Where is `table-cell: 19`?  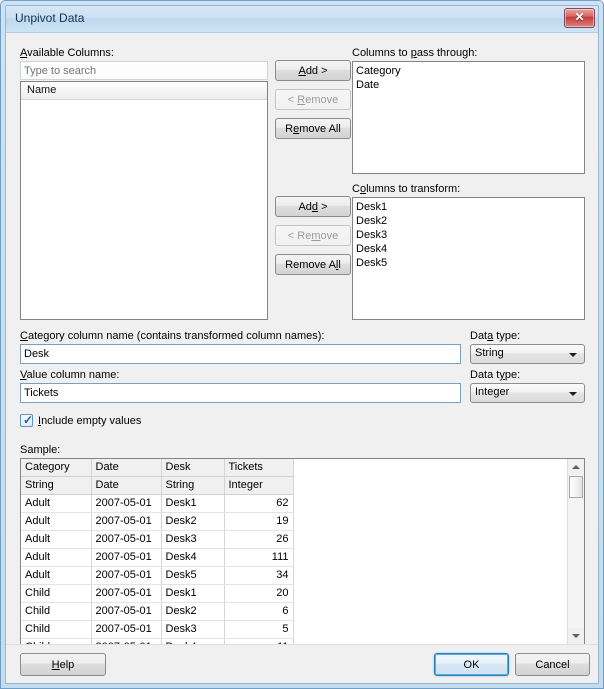
table-cell: 19 is located at coordinates (259, 521).